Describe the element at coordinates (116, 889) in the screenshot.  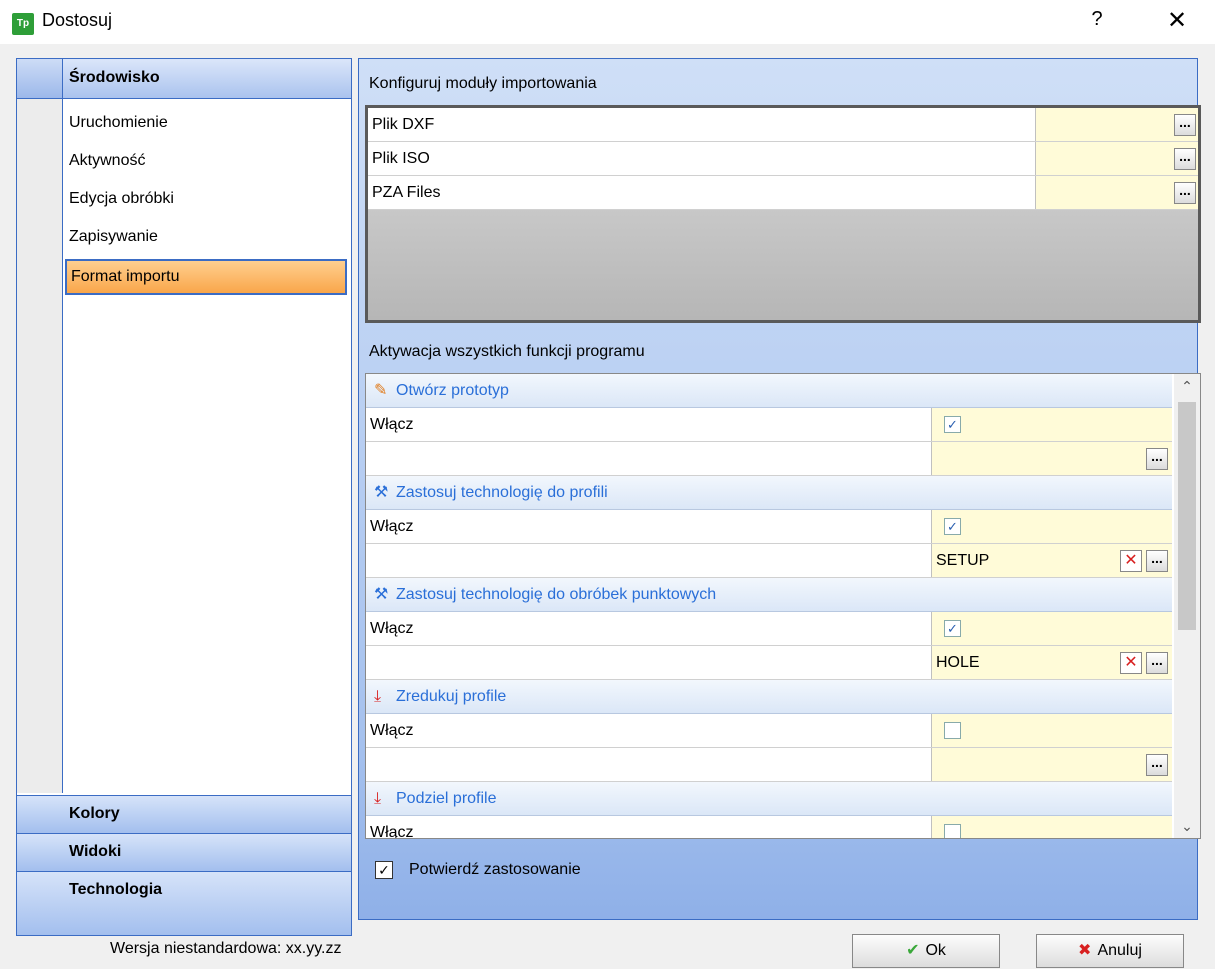
I see `nav-section-label: Technologia` at that location.